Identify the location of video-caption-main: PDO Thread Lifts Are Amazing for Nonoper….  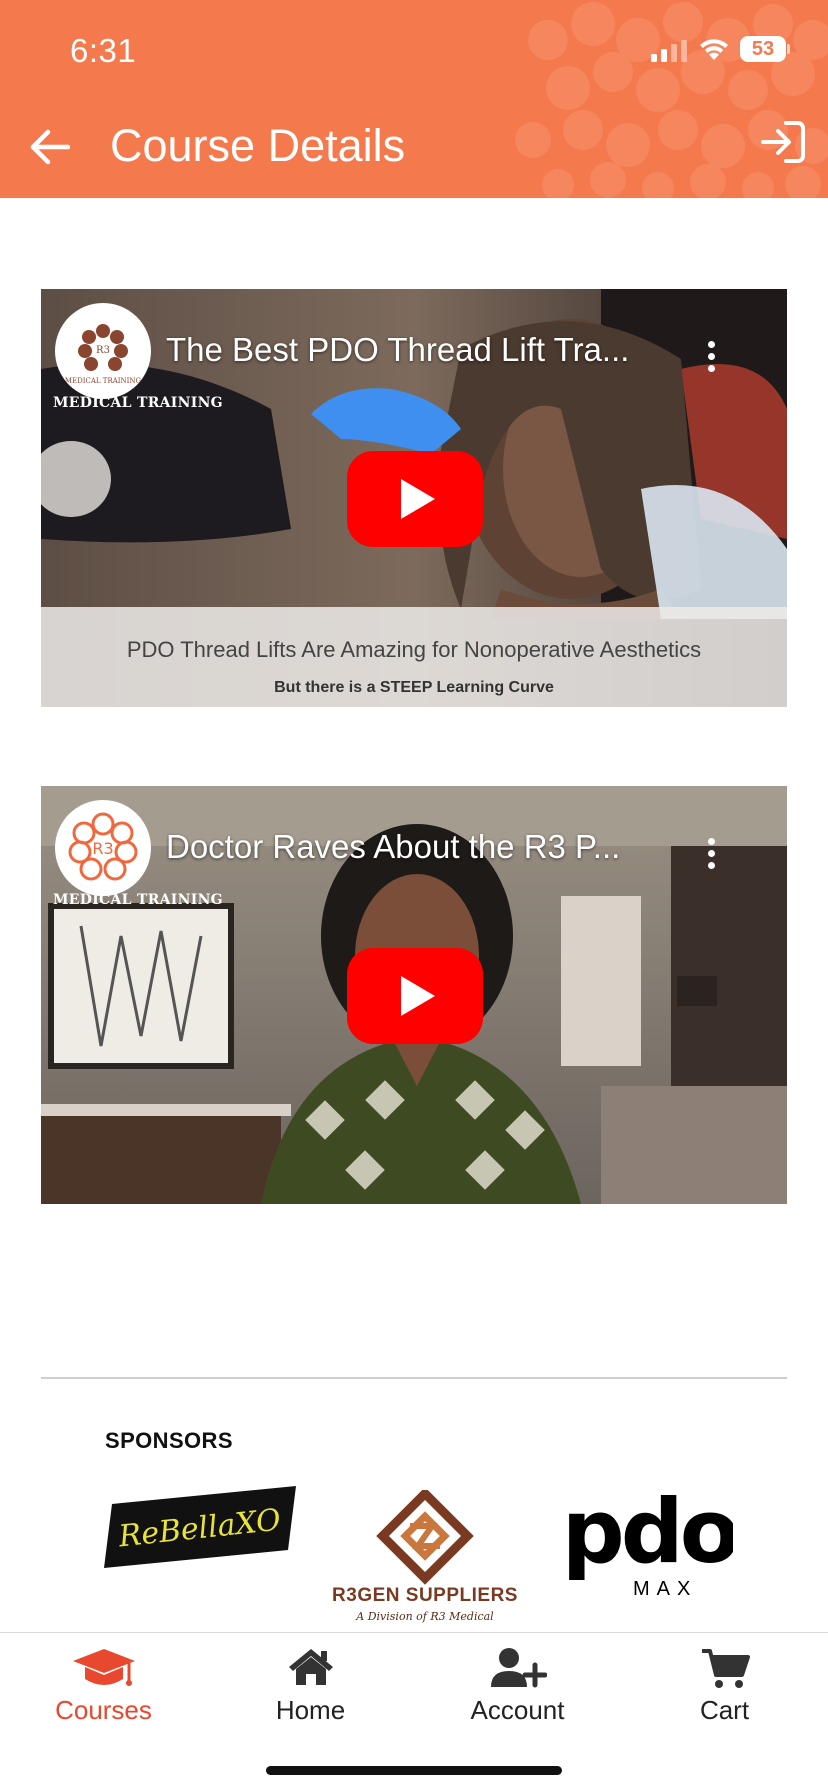
(414, 649).